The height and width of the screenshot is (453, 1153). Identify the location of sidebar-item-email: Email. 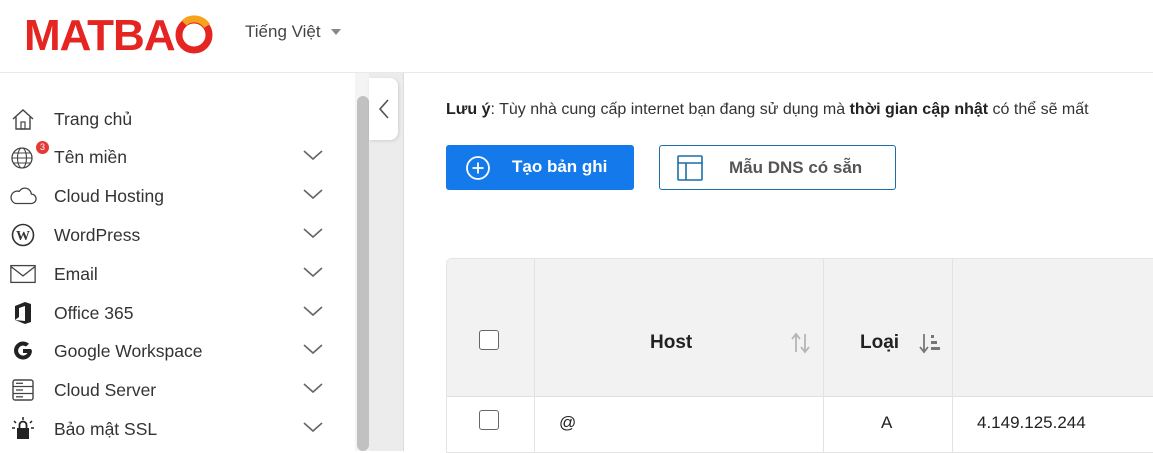
(170, 274).